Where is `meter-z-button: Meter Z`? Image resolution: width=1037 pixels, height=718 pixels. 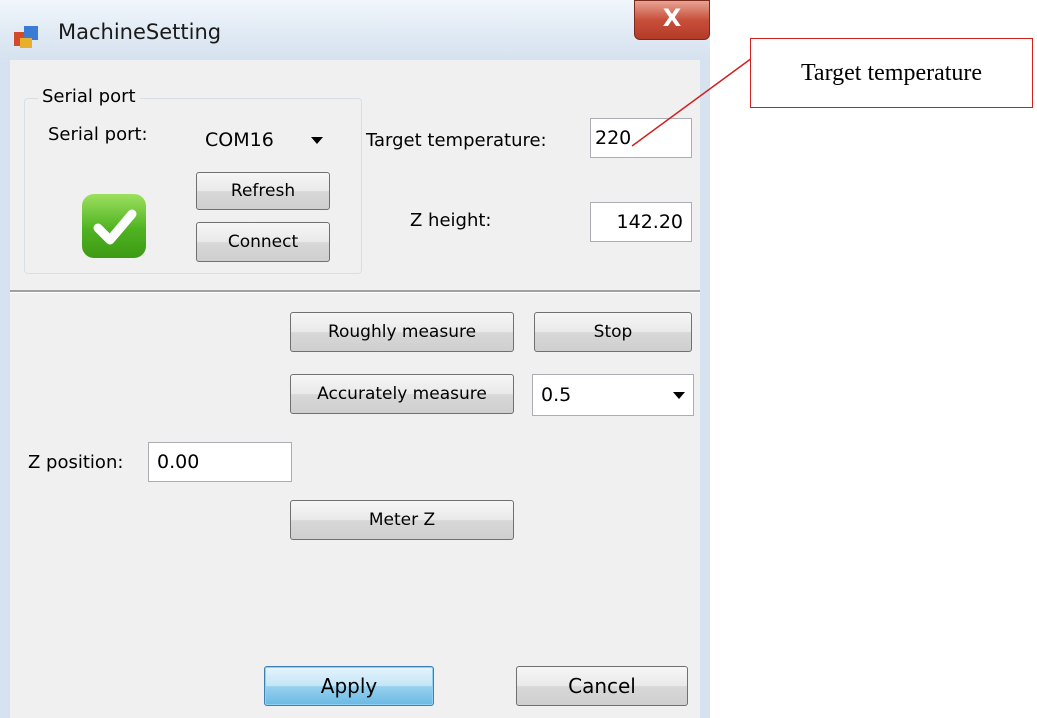 meter-z-button: Meter Z is located at coordinates (402, 520).